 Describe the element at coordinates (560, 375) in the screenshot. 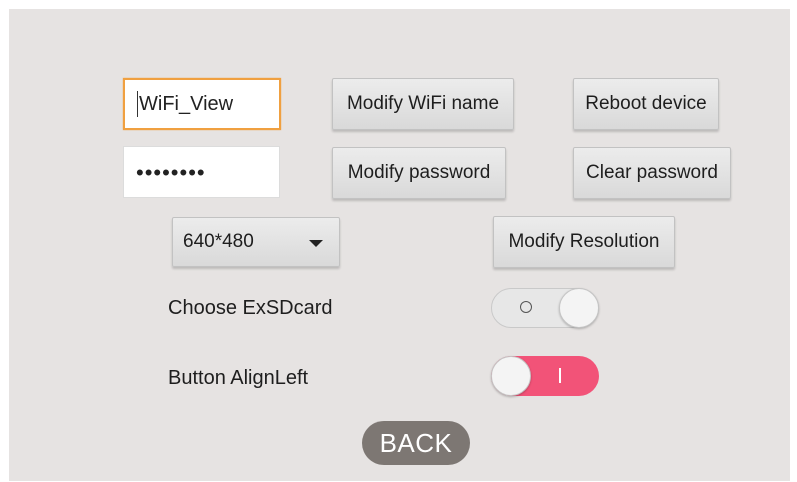

I see `on-bar-icon` at that location.